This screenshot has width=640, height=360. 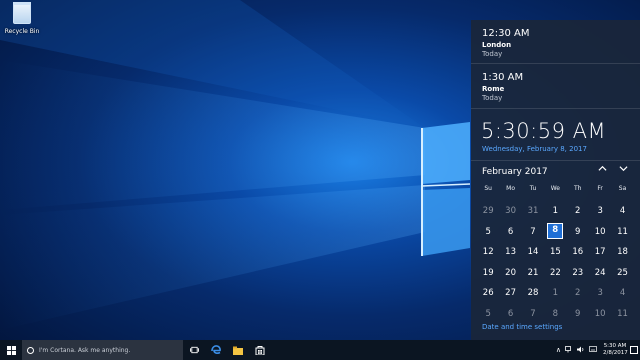 I want to click on calendar-week-row: 29 30 31 1 2 3 4, so click(x=555, y=211).